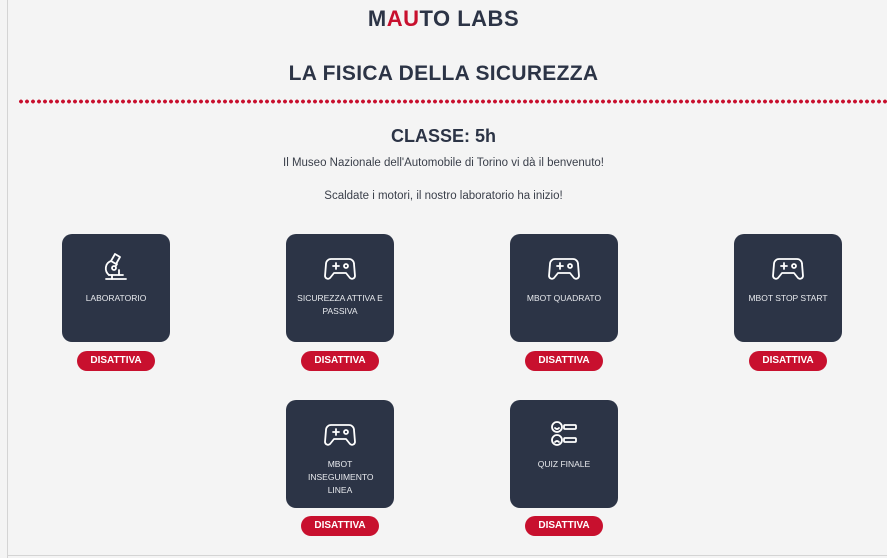 This screenshot has width=887, height=558. What do you see at coordinates (564, 298) in the screenshot?
I see `activity-label: MBOT QUADRATO` at bounding box center [564, 298].